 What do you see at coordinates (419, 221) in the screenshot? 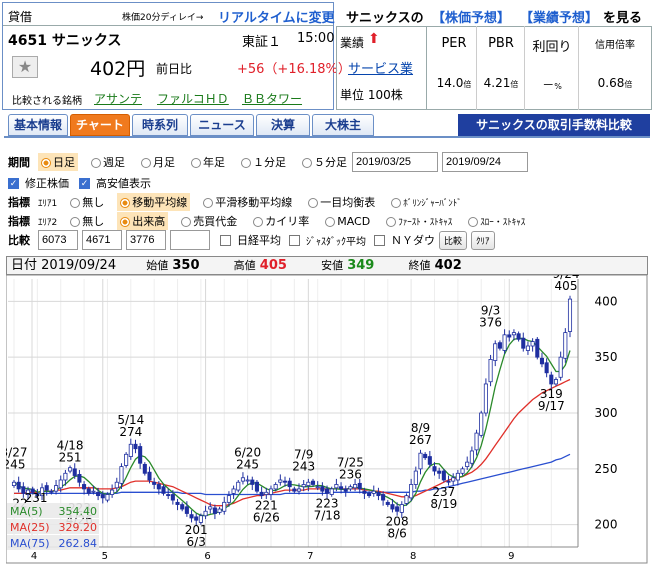
I see `area2-fast-stoch: ﾌｧｰｽﾄ・ｽﾄｷｬｽ` at bounding box center [419, 221].